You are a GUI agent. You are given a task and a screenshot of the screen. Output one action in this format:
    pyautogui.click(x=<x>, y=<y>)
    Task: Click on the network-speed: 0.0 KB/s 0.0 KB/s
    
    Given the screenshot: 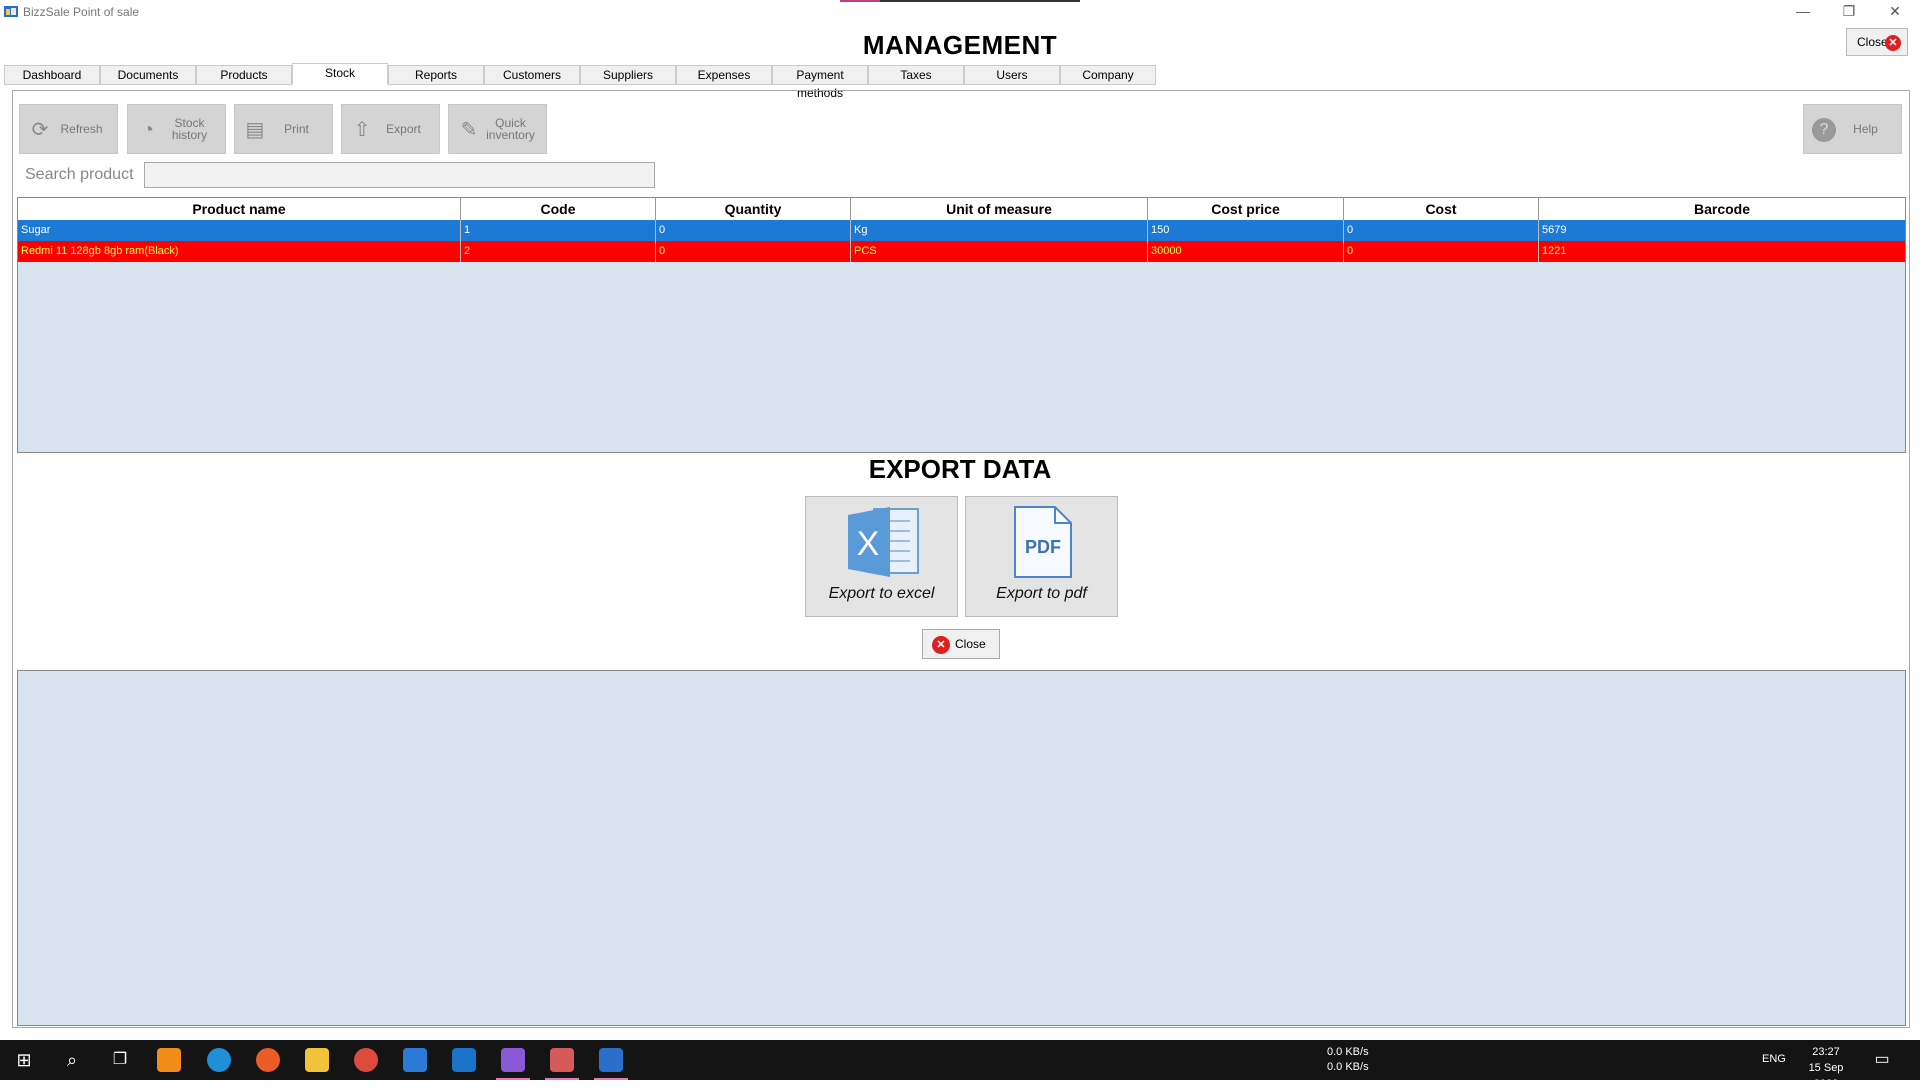 What is the action you would take?
    pyautogui.click(x=1348, y=1060)
    